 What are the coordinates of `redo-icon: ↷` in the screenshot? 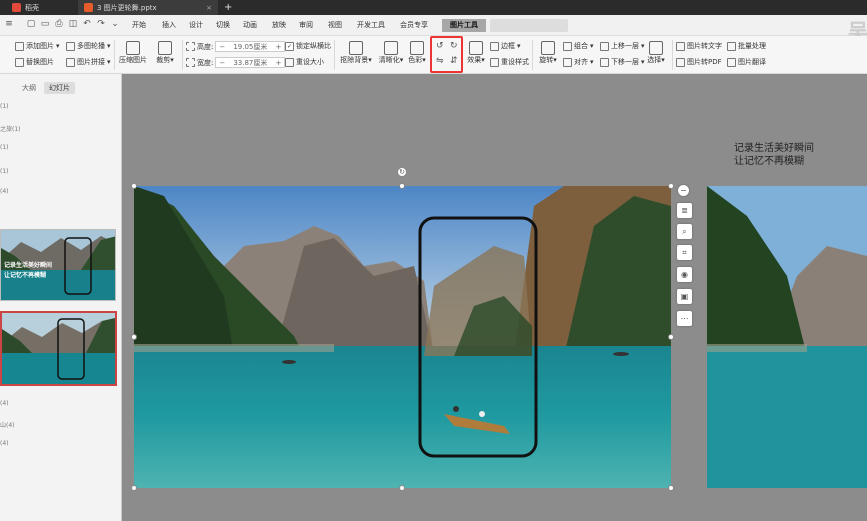 It's located at (101, 24).